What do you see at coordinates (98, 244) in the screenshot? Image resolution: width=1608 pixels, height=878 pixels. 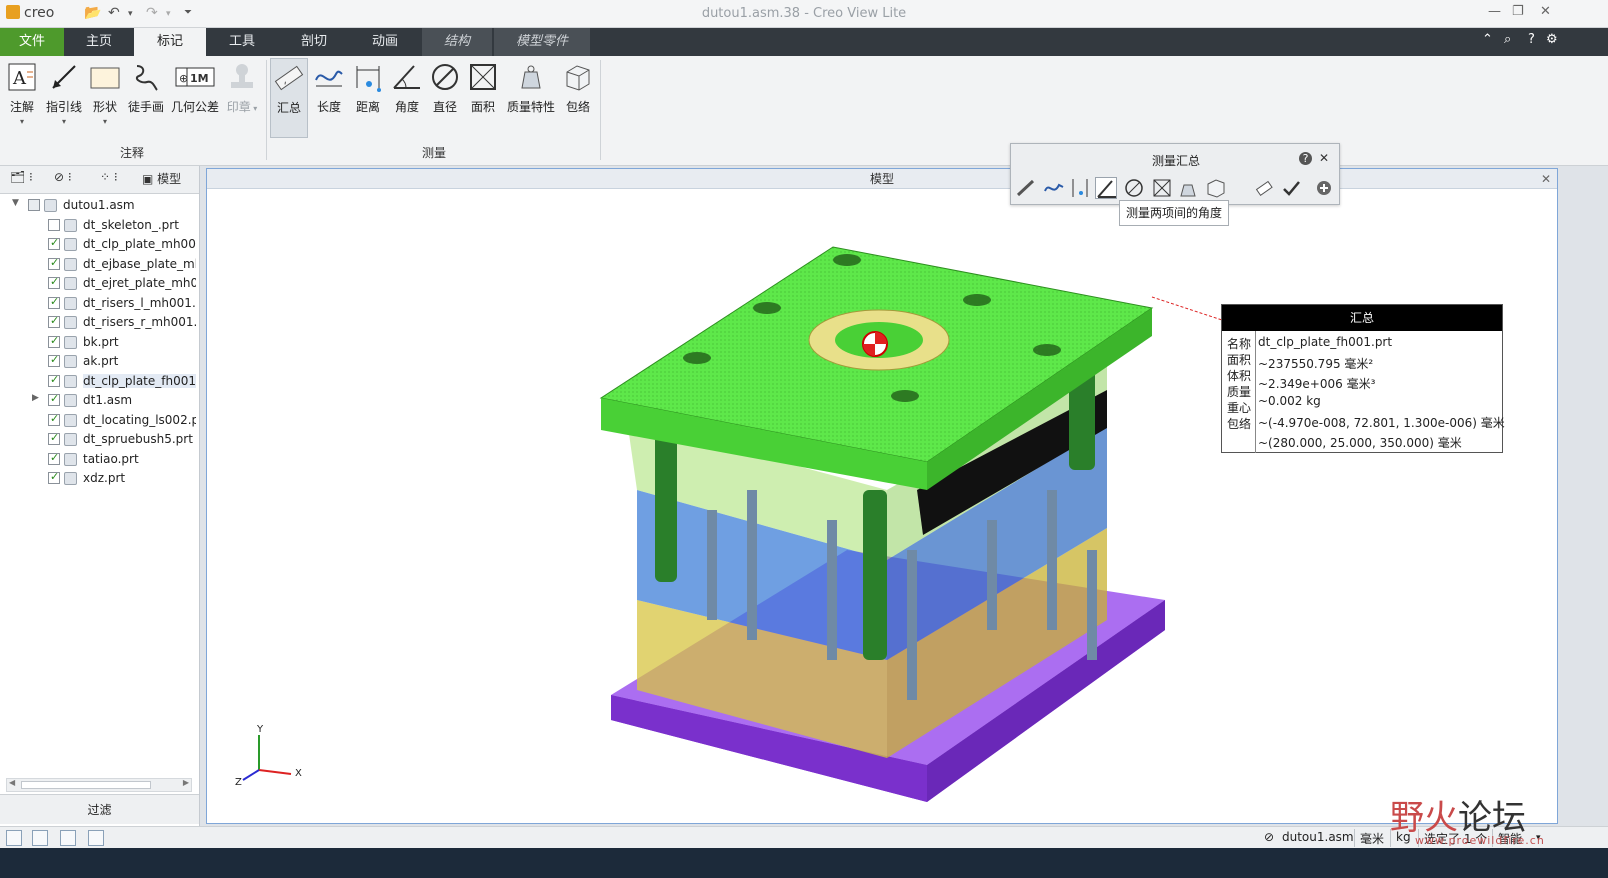 I see `tree-item: dt_clp_plate_mh001.` at bounding box center [98, 244].